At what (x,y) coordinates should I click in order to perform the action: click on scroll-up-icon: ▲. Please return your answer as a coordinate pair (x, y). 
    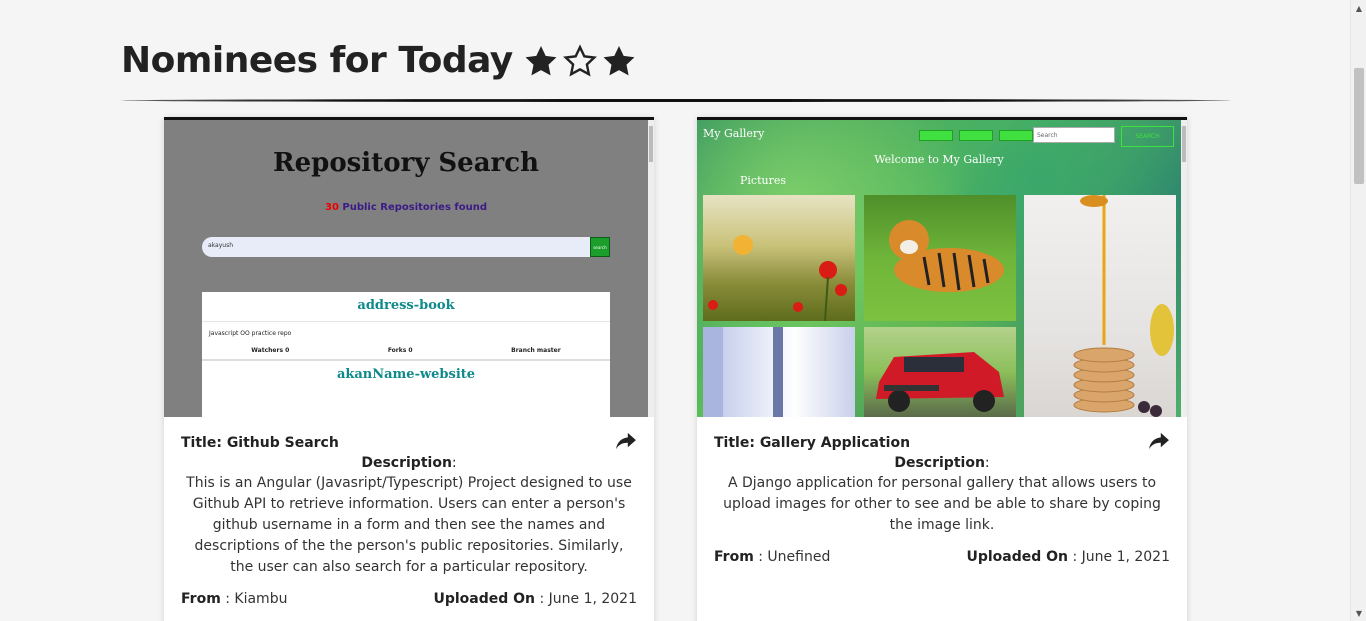
    Looking at the image, I should click on (1358, 8).